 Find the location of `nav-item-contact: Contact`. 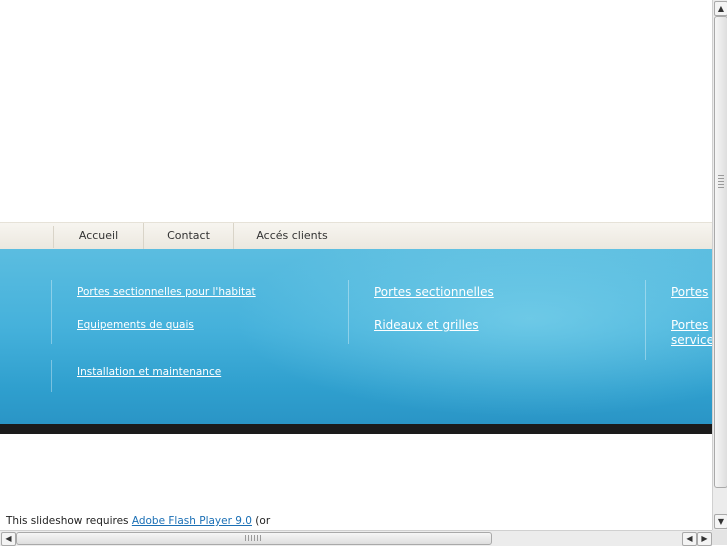

nav-item-contact: Contact is located at coordinates (189, 236).